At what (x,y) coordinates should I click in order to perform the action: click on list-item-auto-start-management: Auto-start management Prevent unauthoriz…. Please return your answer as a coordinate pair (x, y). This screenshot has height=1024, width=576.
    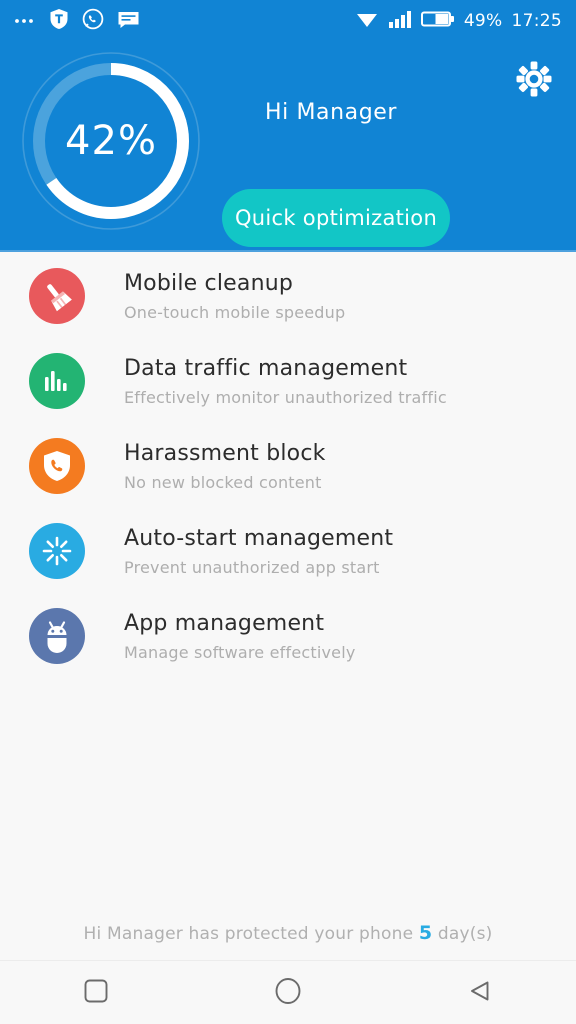
    Looking at the image, I should click on (288, 555).